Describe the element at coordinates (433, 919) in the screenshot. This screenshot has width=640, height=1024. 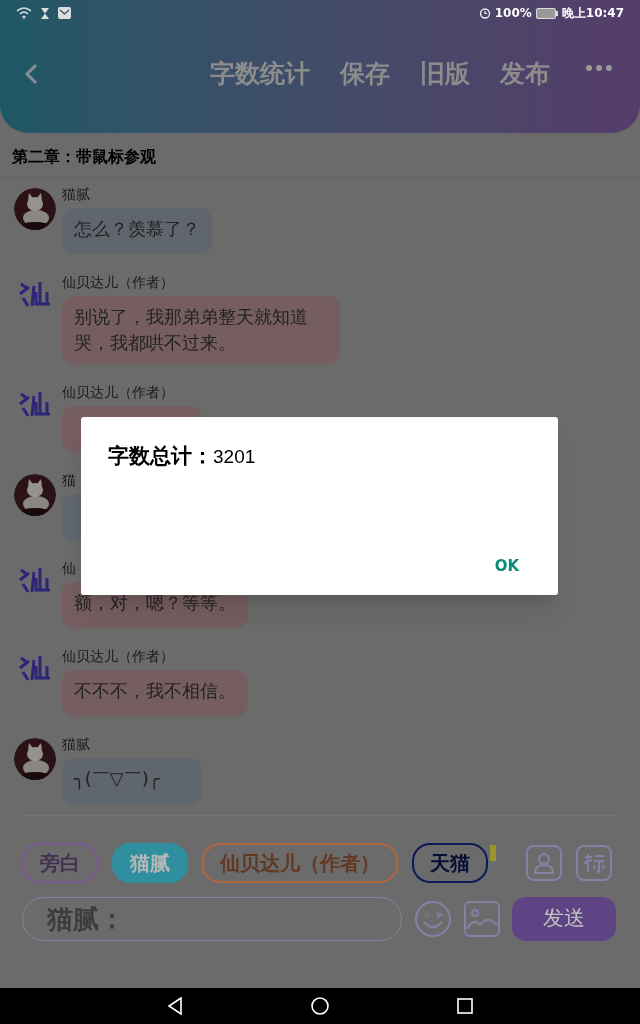
I see `wink-emoji-icon` at that location.